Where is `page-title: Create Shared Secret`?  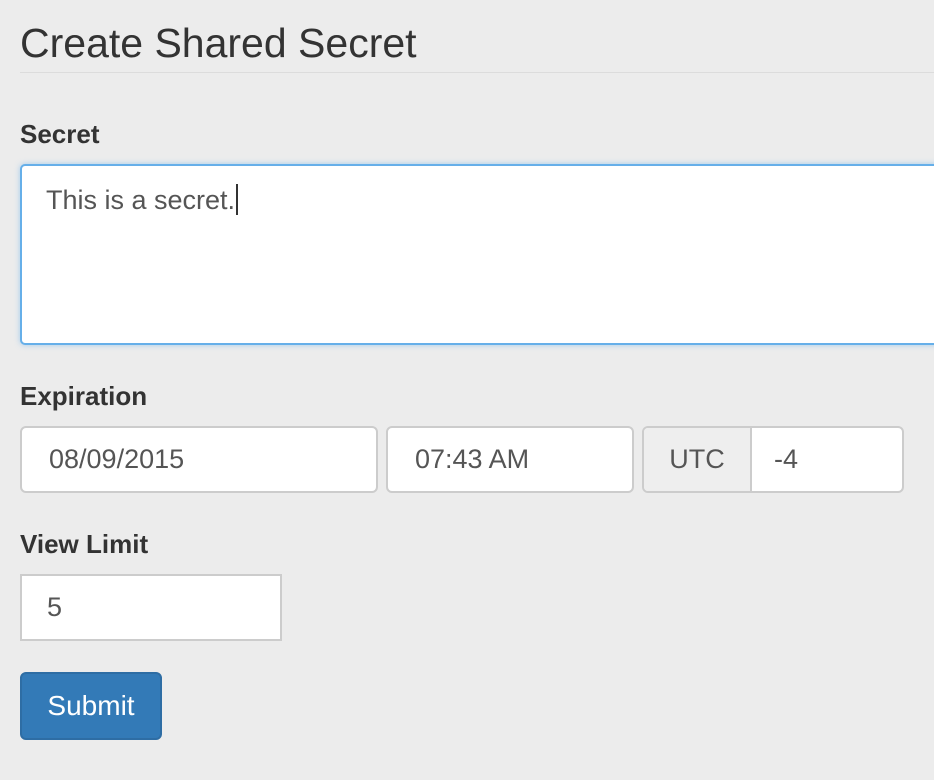 page-title: Create Shared Secret is located at coordinates (218, 43).